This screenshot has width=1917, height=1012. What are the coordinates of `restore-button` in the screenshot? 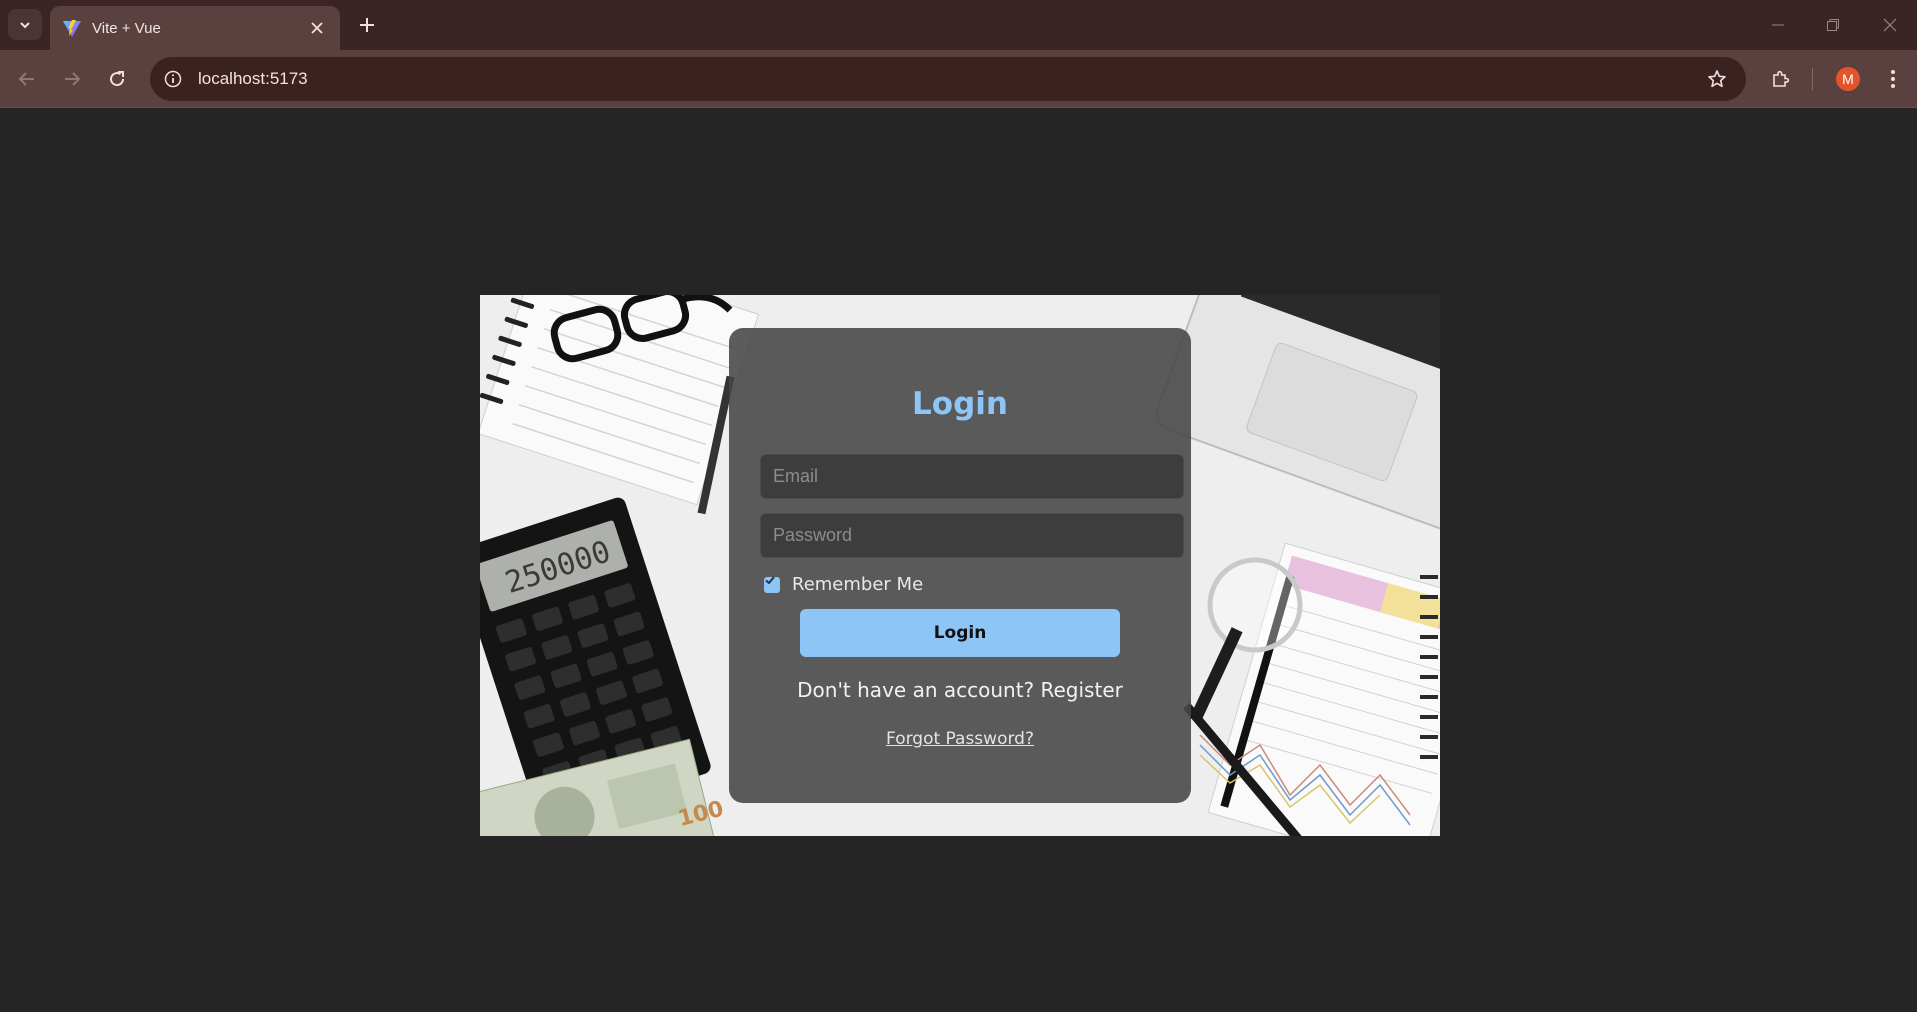 It's located at (1833, 25).